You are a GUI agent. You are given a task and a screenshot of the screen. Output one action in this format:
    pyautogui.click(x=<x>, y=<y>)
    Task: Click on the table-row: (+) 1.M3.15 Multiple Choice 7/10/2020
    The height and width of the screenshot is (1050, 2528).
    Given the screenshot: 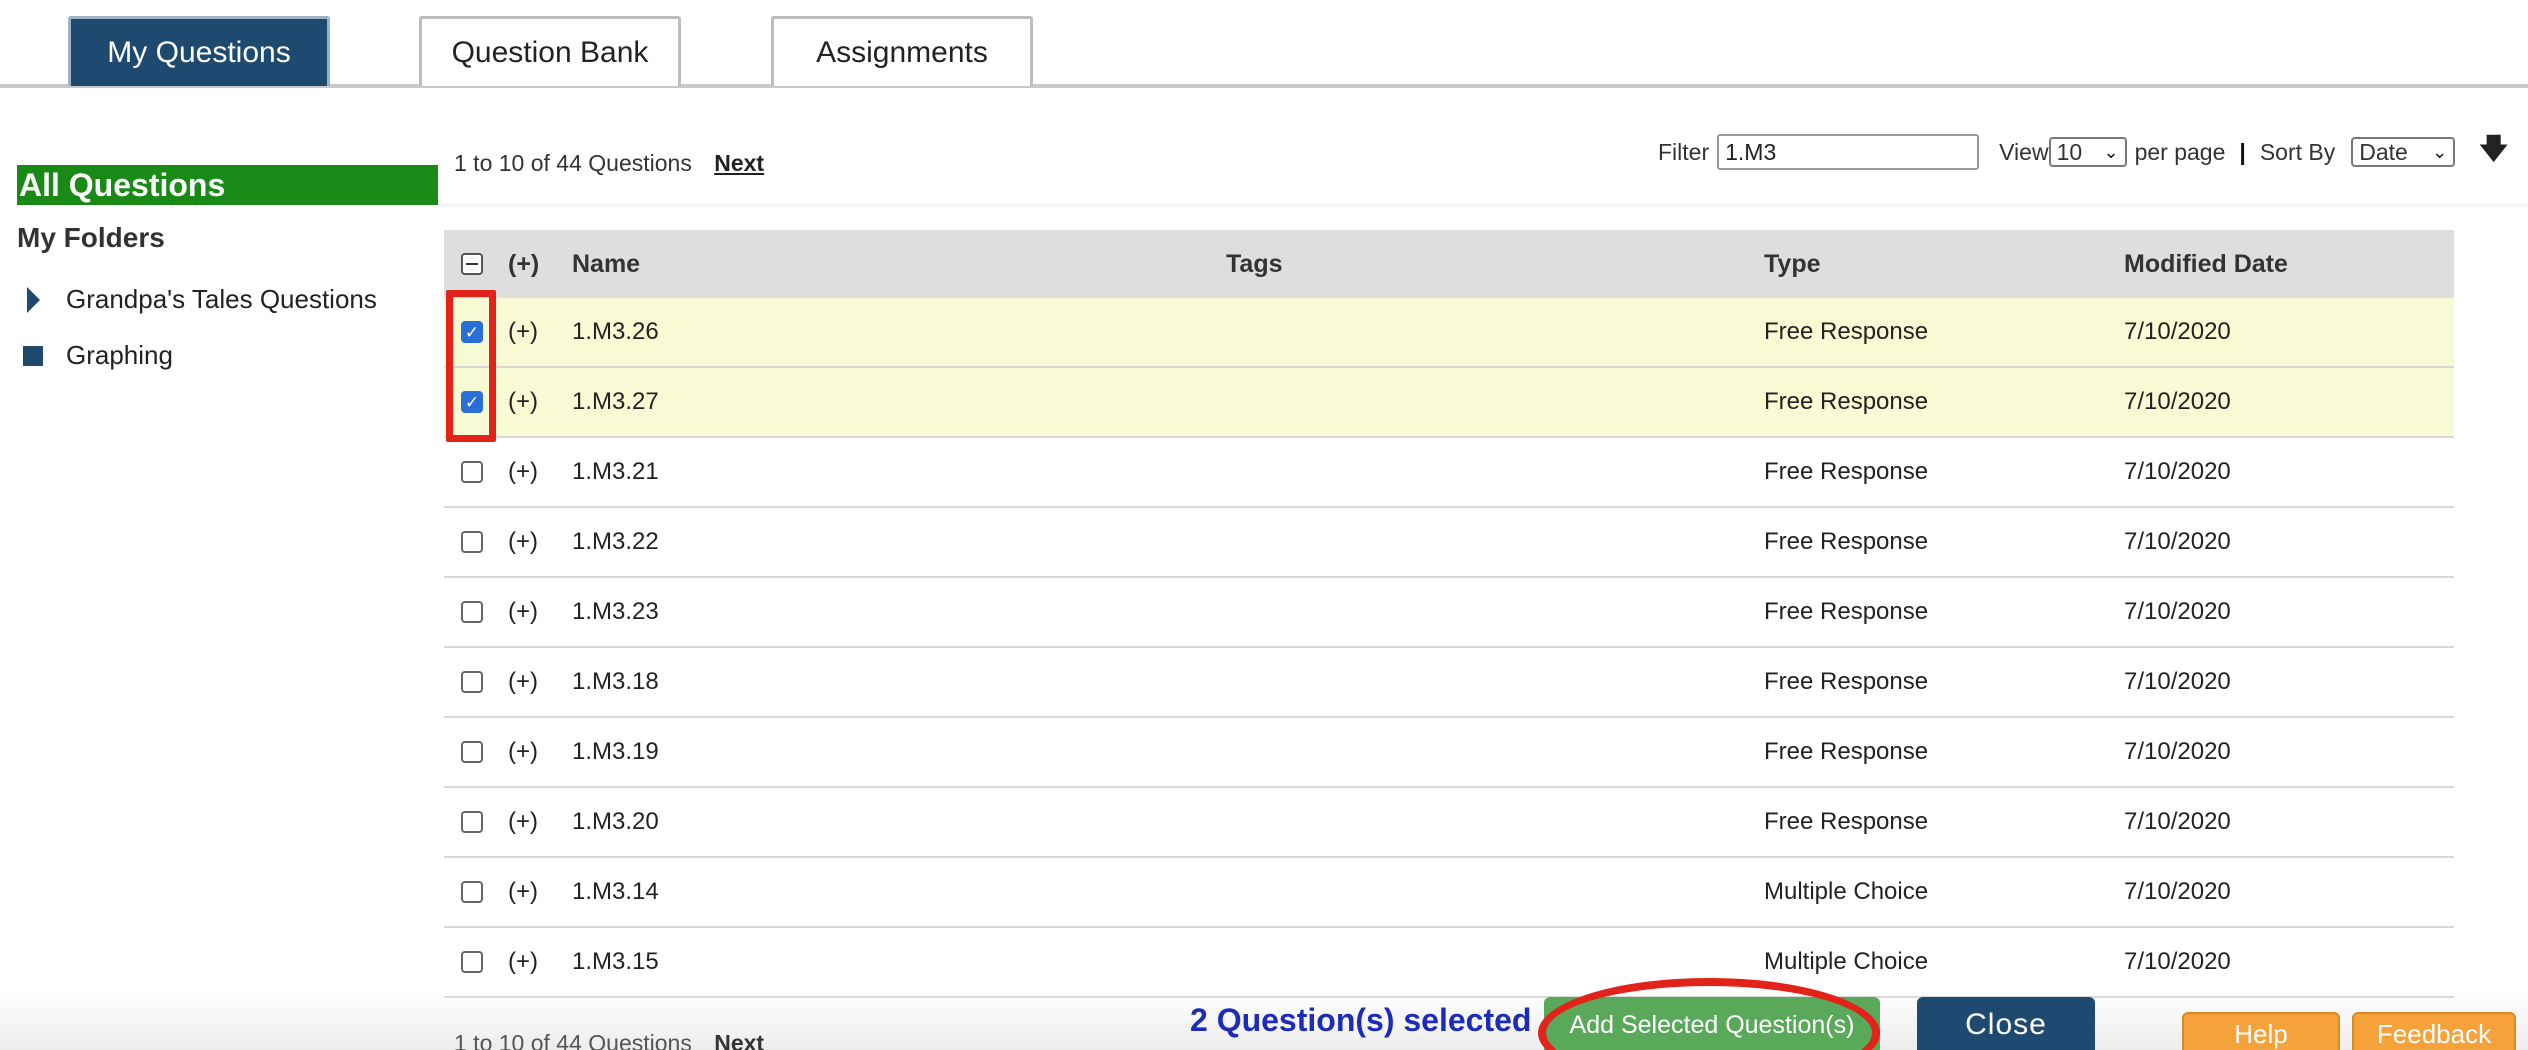 What is the action you would take?
    pyautogui.click(x=1449, y=963)
    